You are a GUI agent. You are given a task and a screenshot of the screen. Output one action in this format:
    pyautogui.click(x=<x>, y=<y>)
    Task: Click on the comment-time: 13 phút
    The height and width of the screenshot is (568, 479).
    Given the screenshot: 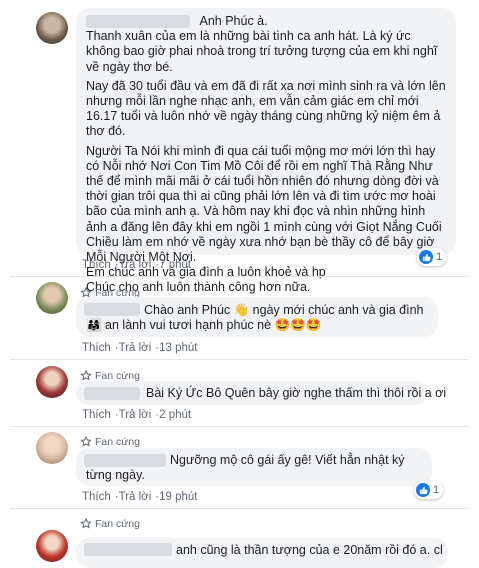 What is the action you would take?
    pyautogui.click(x=178, y=348)
    